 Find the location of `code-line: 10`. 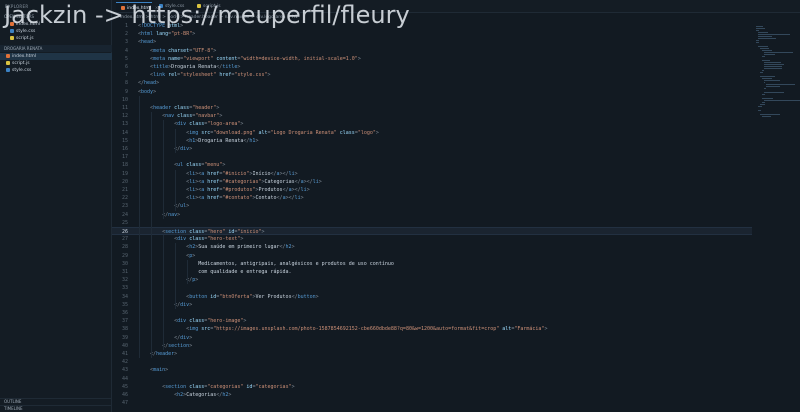

code-line: 10 is located at coordinates (432, 100).